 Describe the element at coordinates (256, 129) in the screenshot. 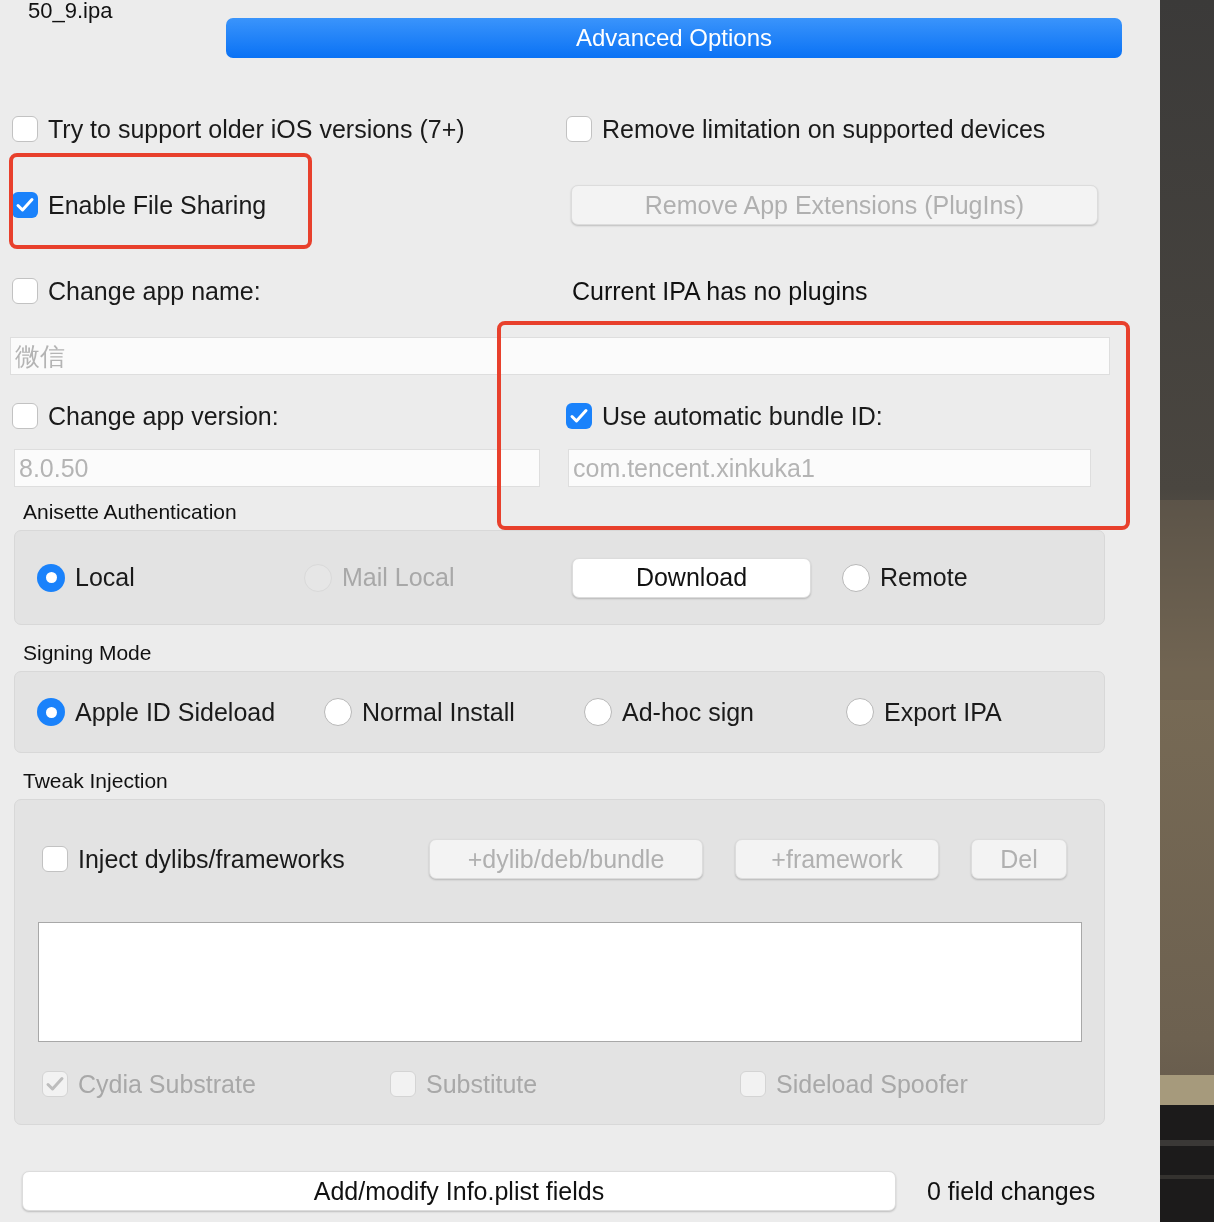

I see `checkbox-label: Try to support older iOS versions (7+)` at that location.